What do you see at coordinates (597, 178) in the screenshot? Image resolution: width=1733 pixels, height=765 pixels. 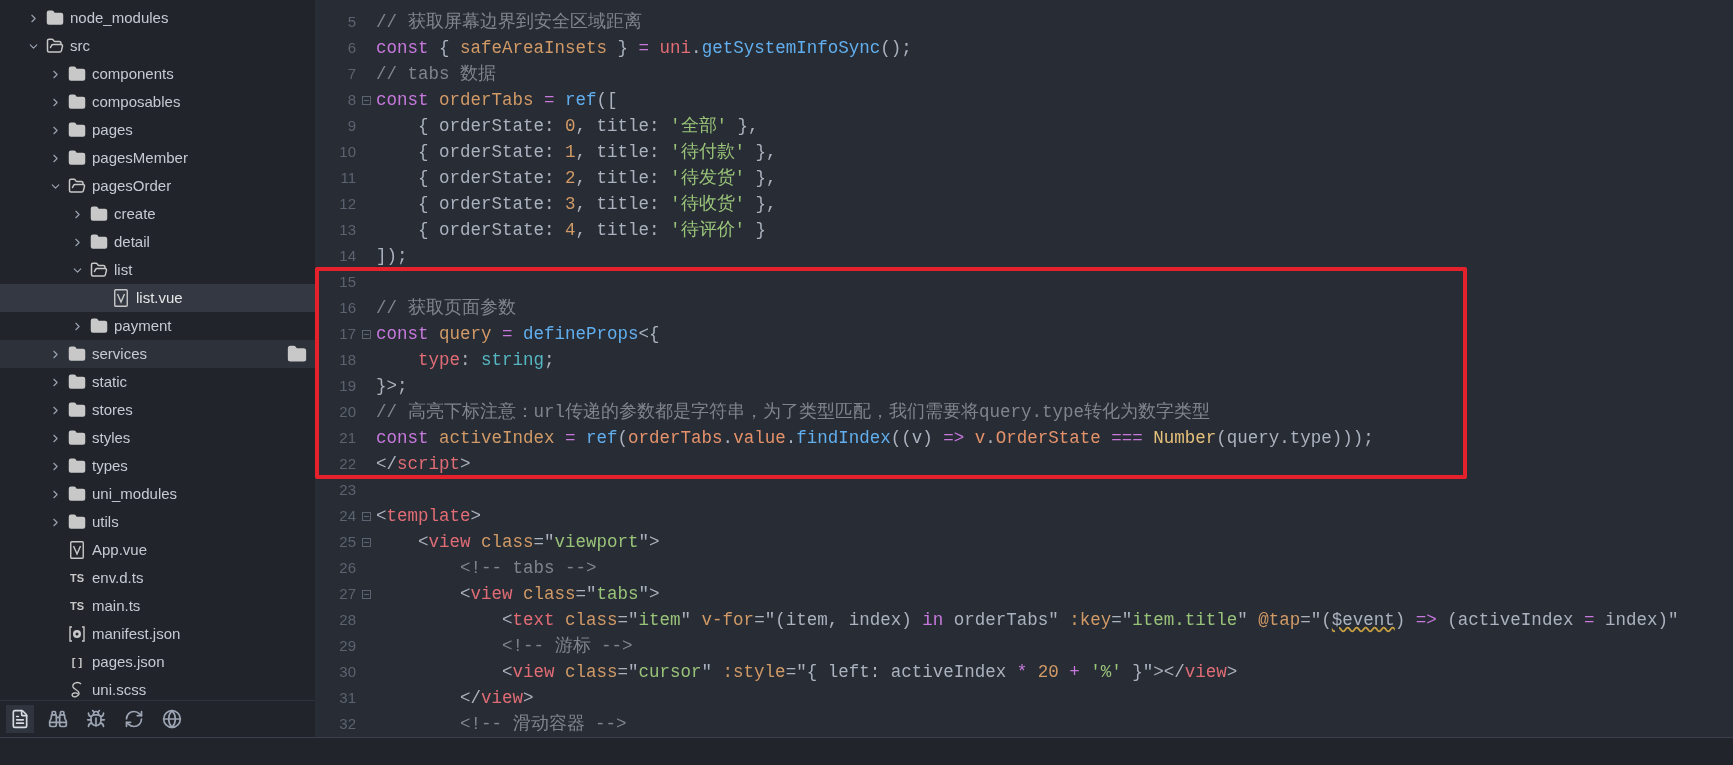 I see `code-line: { orderState: 2, title: '待发货' },` at bounding box center [597, 178].